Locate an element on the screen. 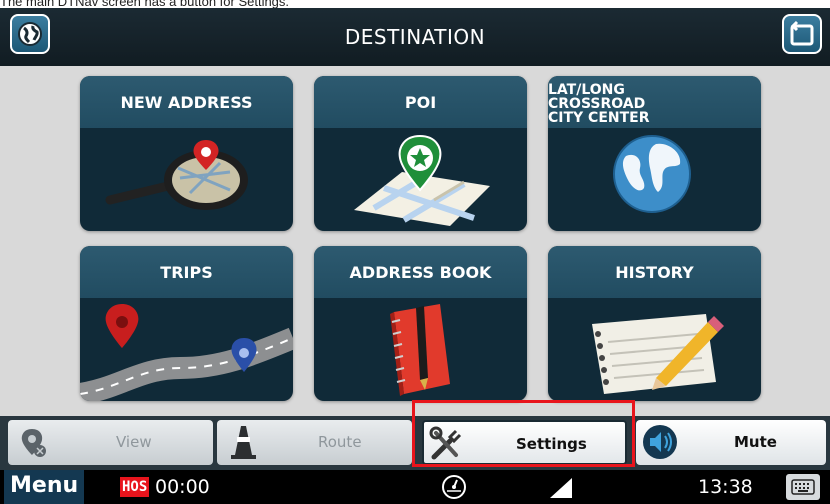 The height and width of the screenshot is (504, 830). poi-pin-map-icon is located at coordinates (422, 180).